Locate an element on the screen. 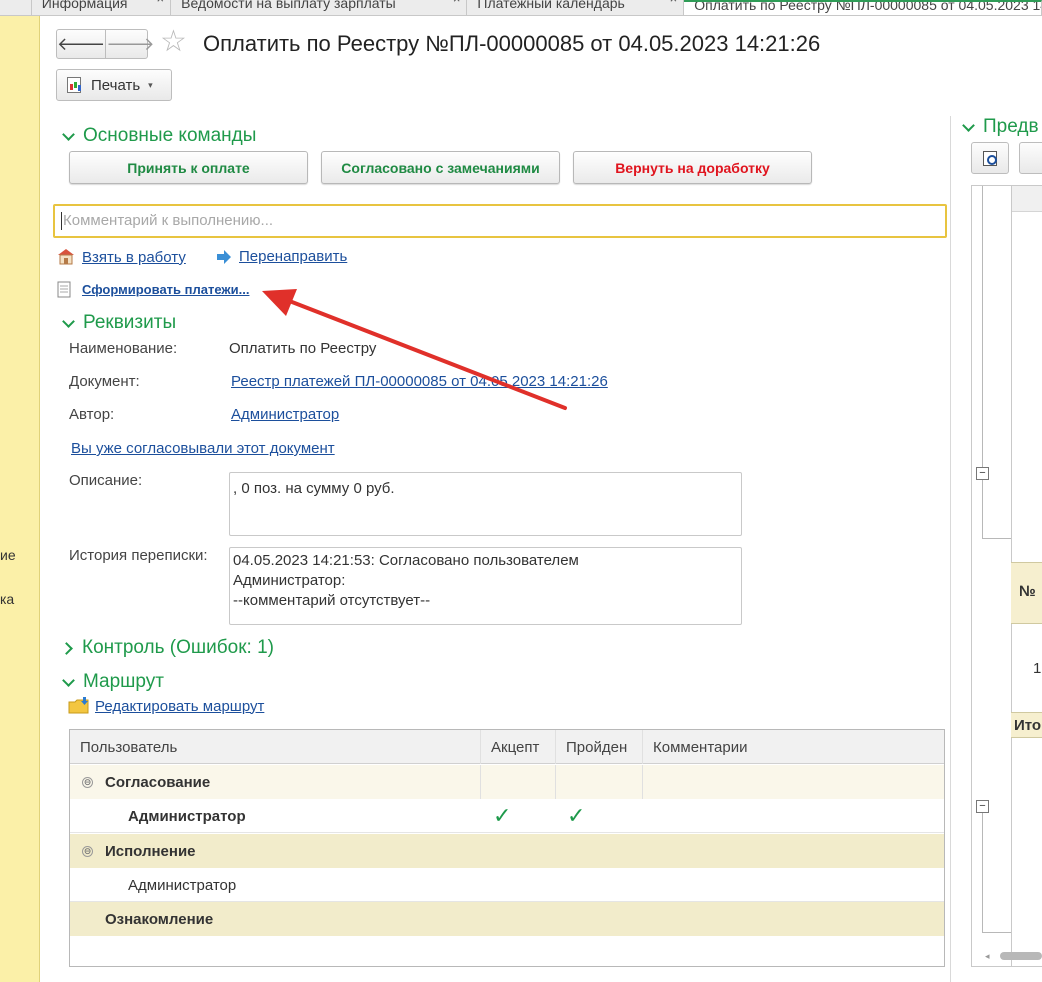 This screenshot has width=1042, height=982. tab-payment-calendar: Платежный календарь × is located at coordinates (576, 7).